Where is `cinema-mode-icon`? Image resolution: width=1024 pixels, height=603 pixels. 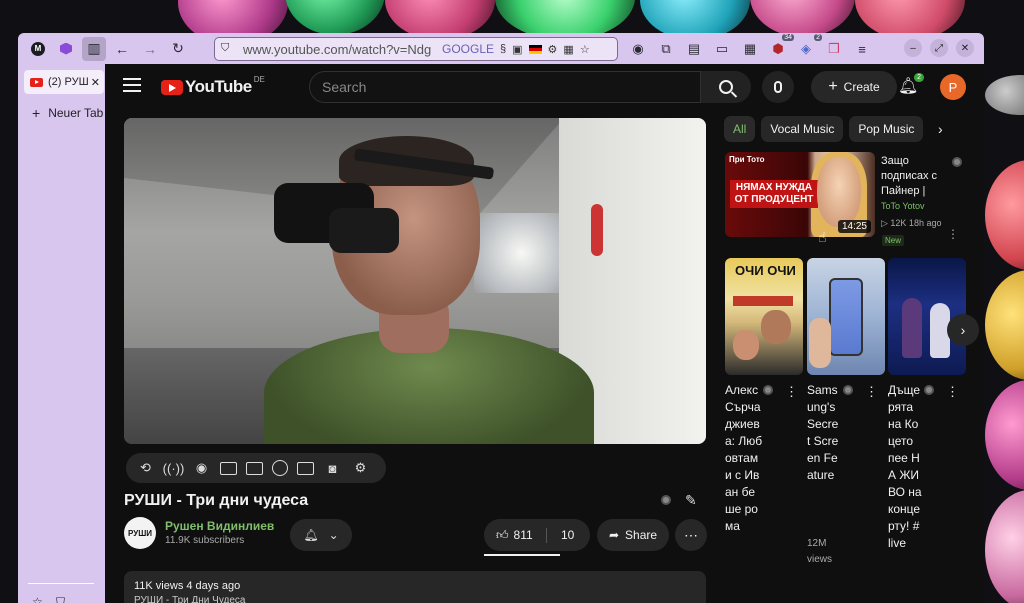 cinema-mode-icon is located at coordinates (228, 468).